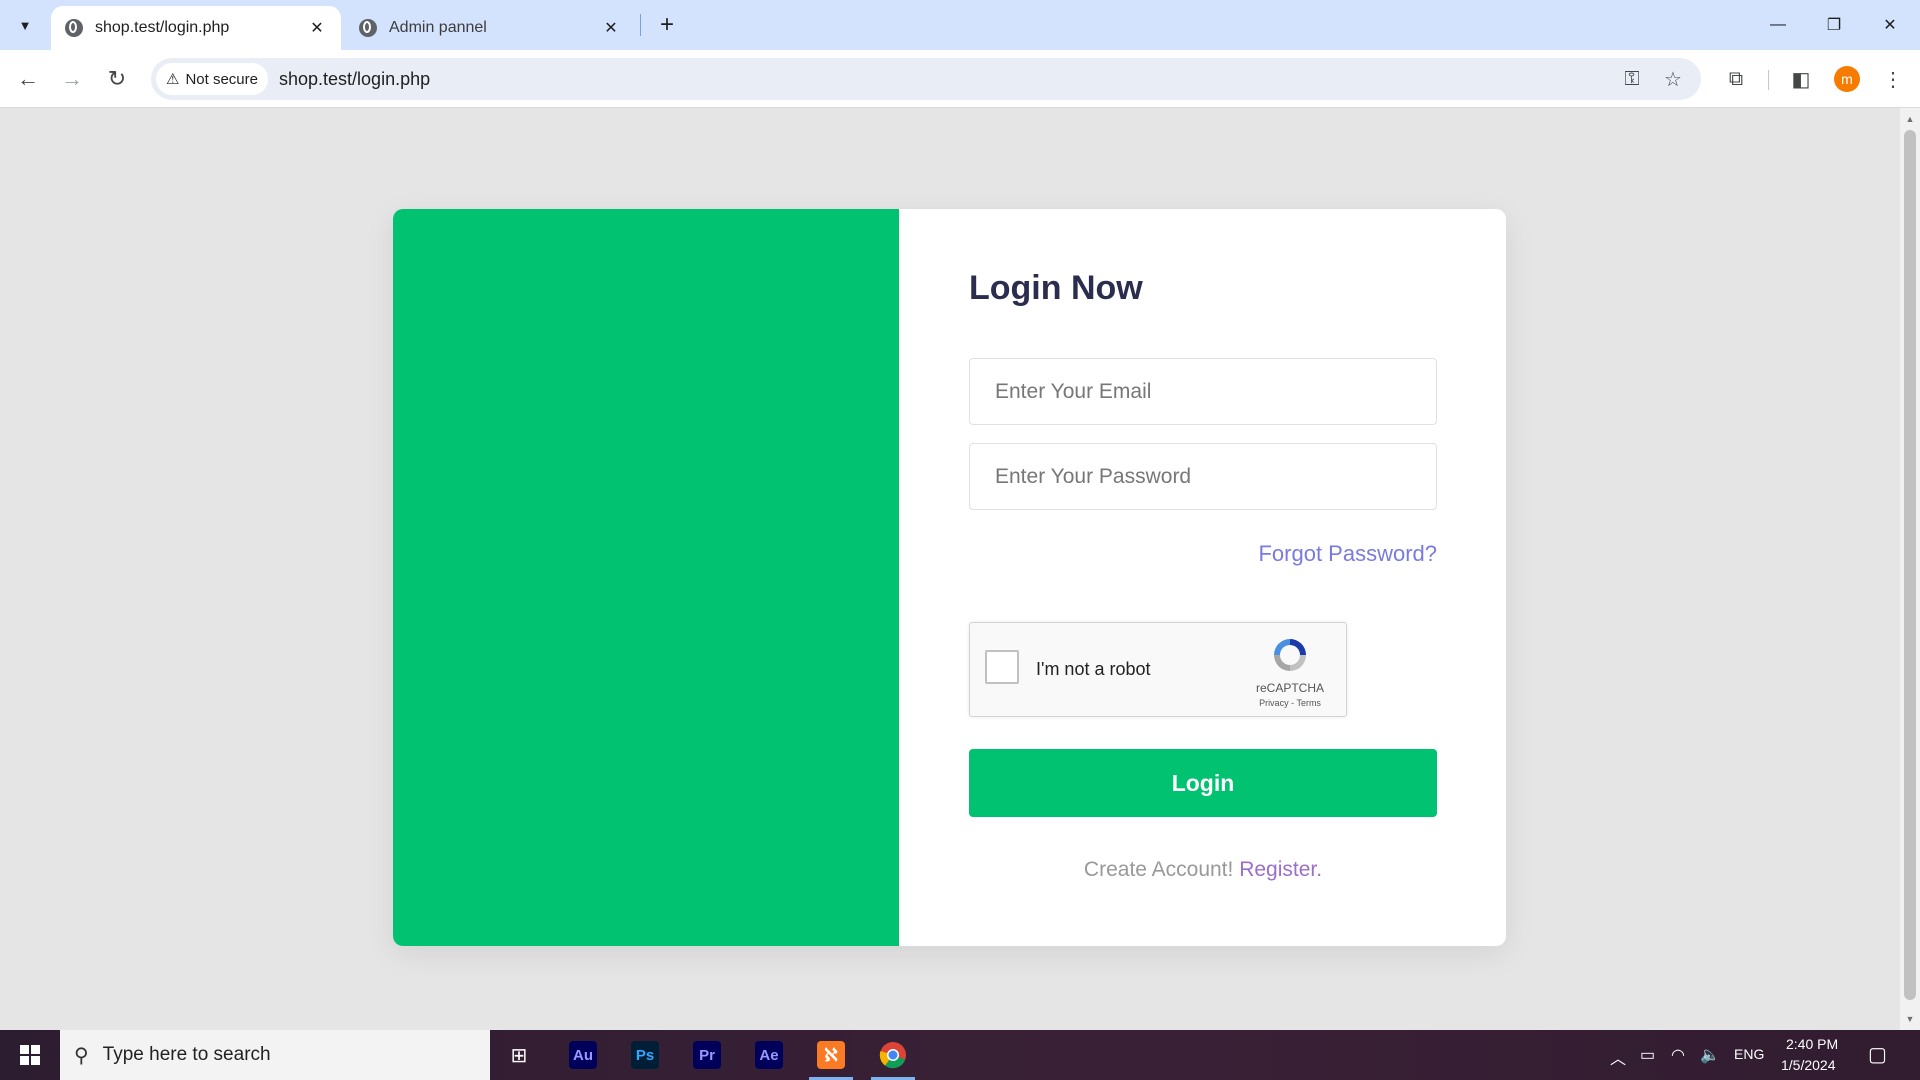 Image resolution: width=1920 pixels, height=1080 pixels. What do you see at coordinates (81, 1055) in the screenshot?
I see `search-icon: ⚲` at bounding box center [81, 1055].